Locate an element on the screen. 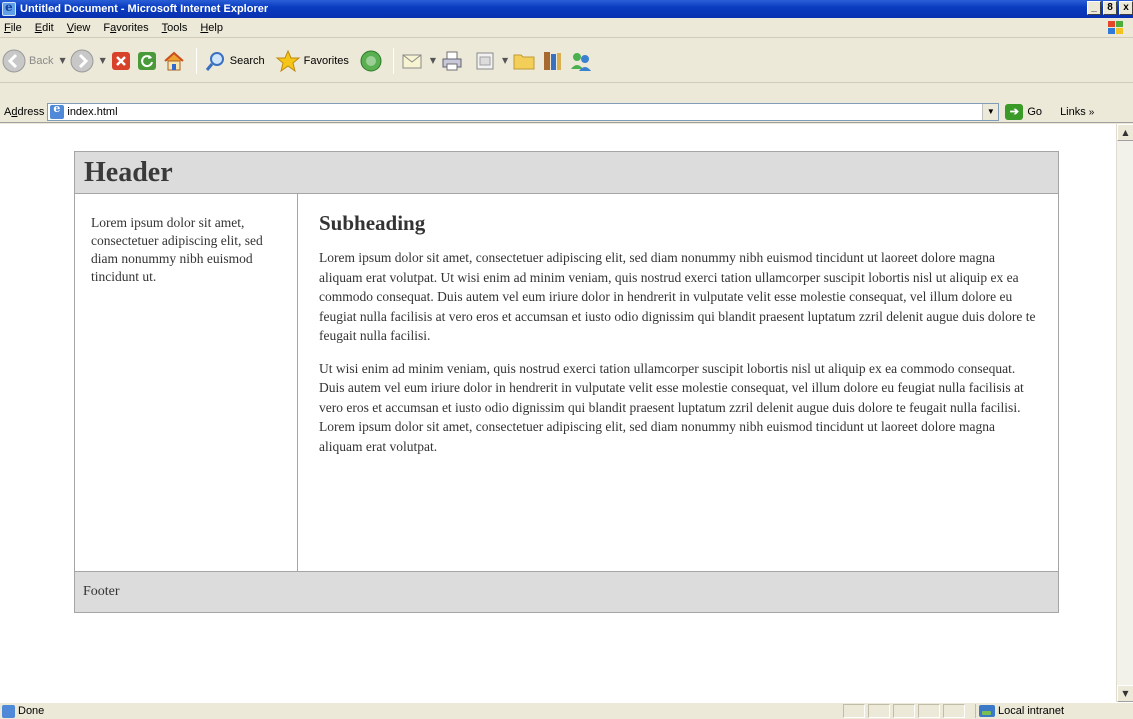  menu-help: Help is located at coordinates (212, 28).